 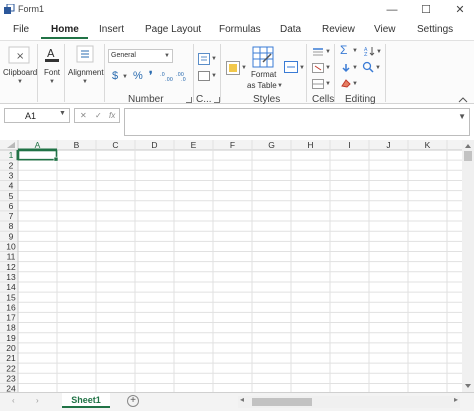 What do you see at coordinates (11, 368) in the screenshot?
I see `row-header: 22` at bounding box center [11, 368].